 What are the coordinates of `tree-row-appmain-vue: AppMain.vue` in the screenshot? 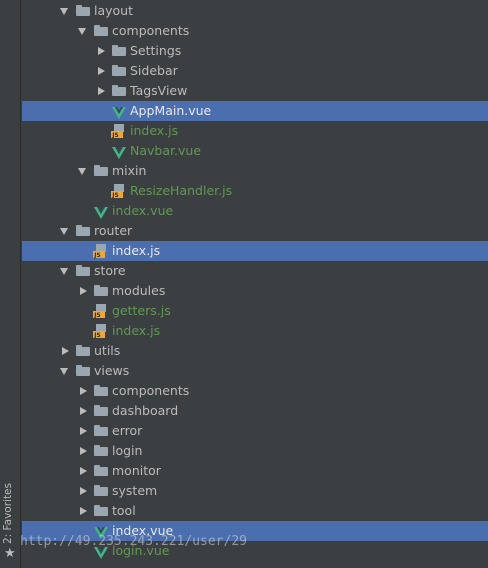 It's located at (255, 111).